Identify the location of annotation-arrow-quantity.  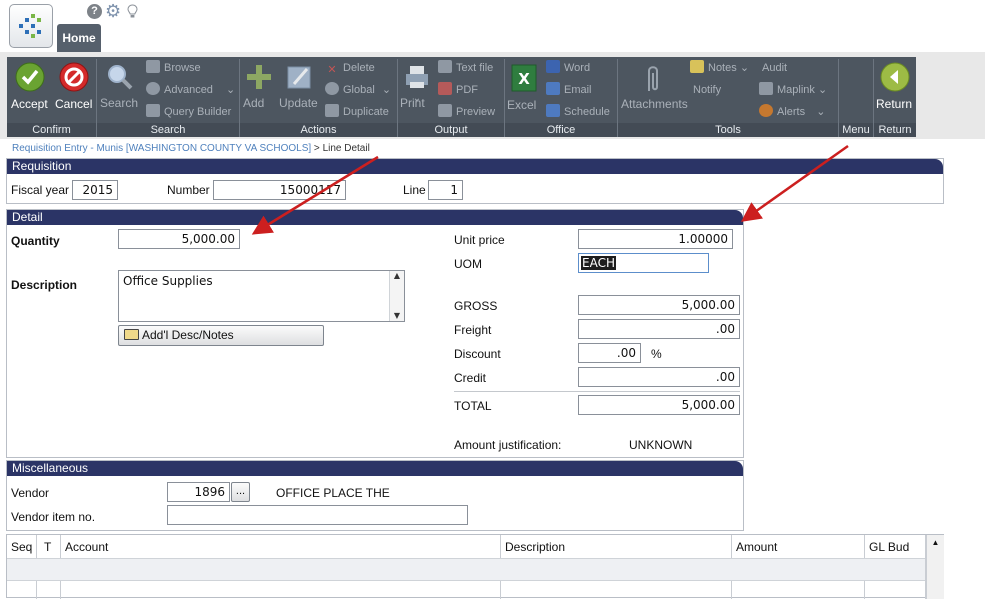
(315, 195).